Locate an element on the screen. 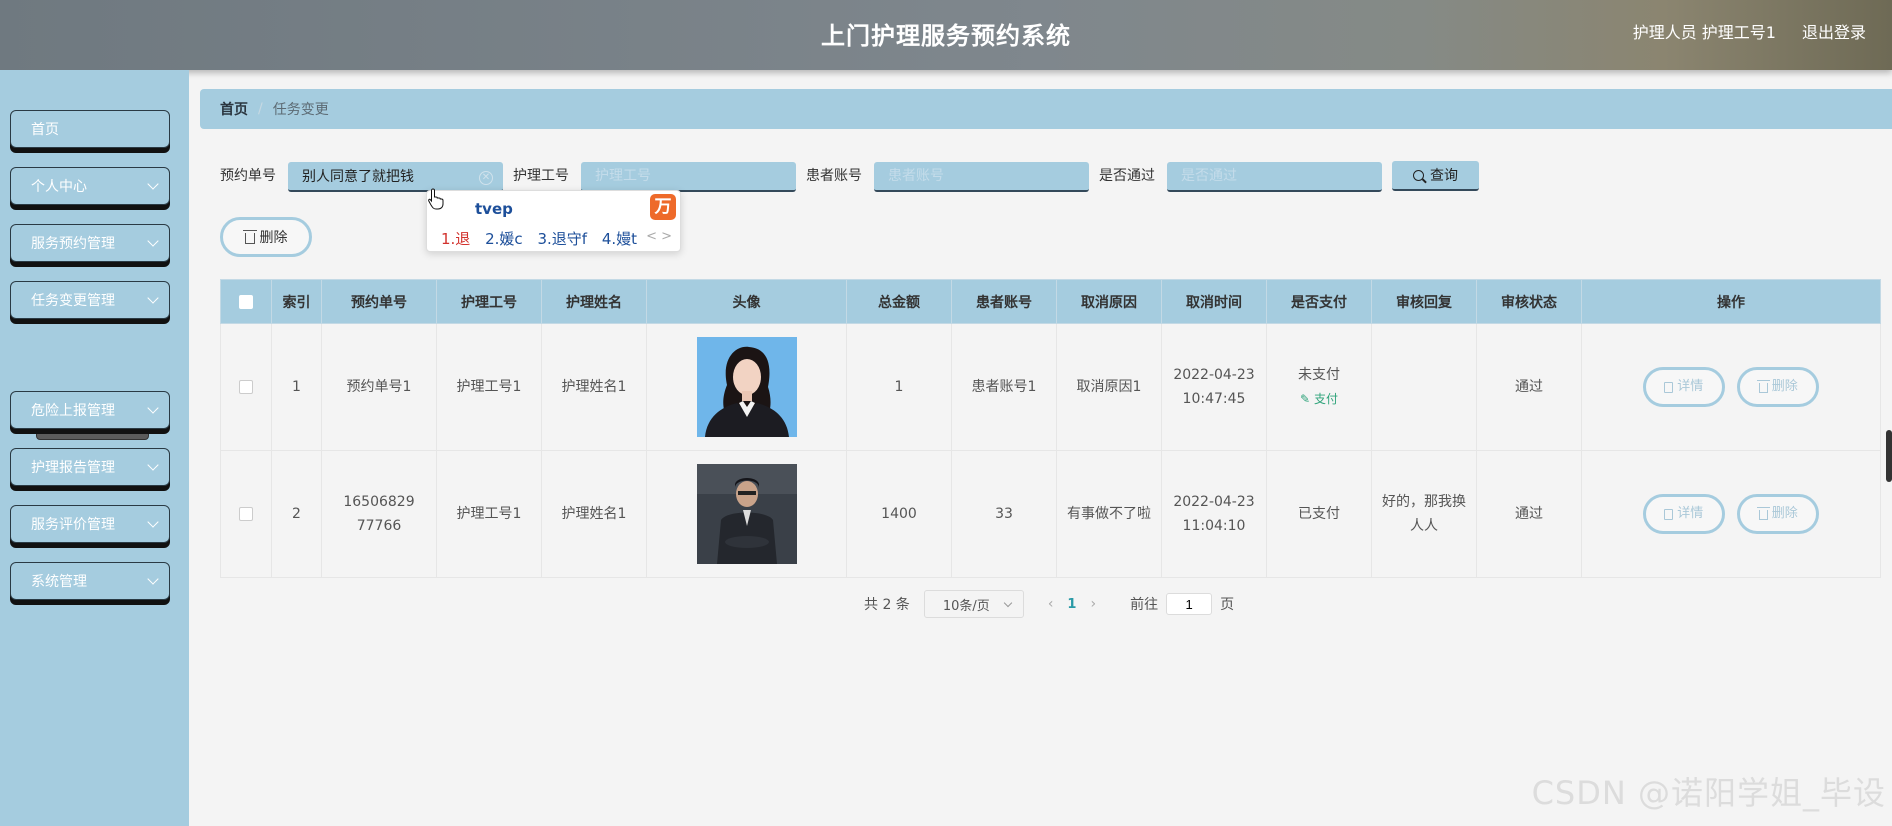 This screenshot has width=1892, height=826. sidebar-item-care-report: 护理报告管理 is located at coordinates (90, 467).